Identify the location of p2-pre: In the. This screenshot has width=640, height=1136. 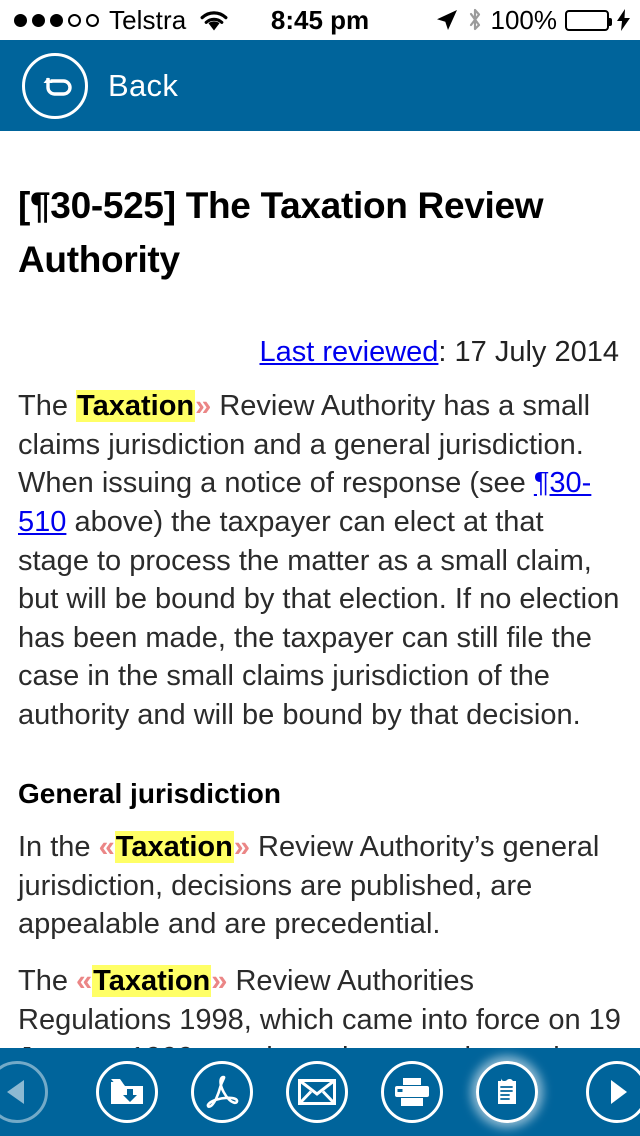
(58, 847).